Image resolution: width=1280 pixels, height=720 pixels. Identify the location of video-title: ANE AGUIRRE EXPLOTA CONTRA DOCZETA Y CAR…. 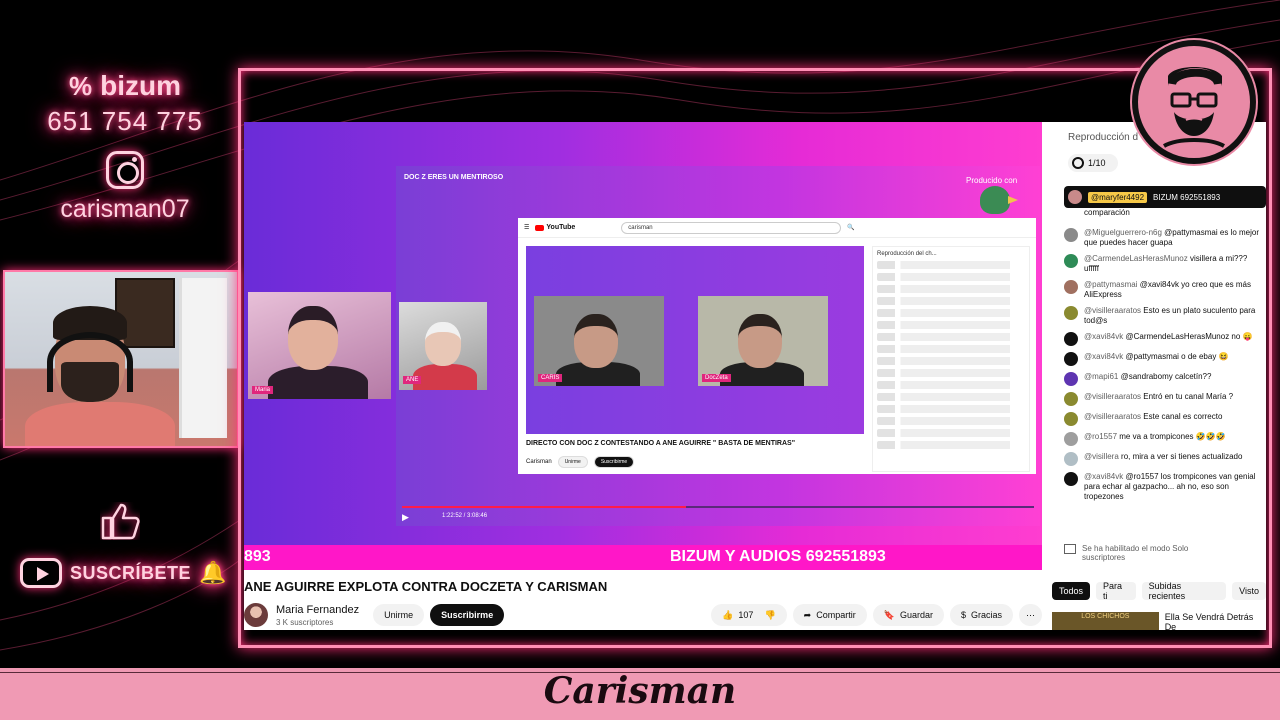
(426, 586).